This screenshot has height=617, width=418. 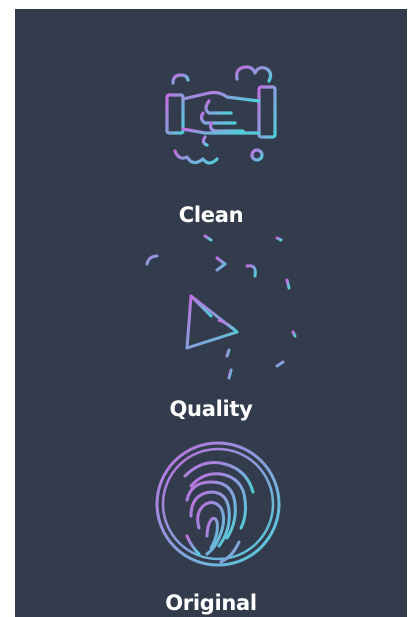 I want to click on hand-washing-icon, so click(x=221, y=115).